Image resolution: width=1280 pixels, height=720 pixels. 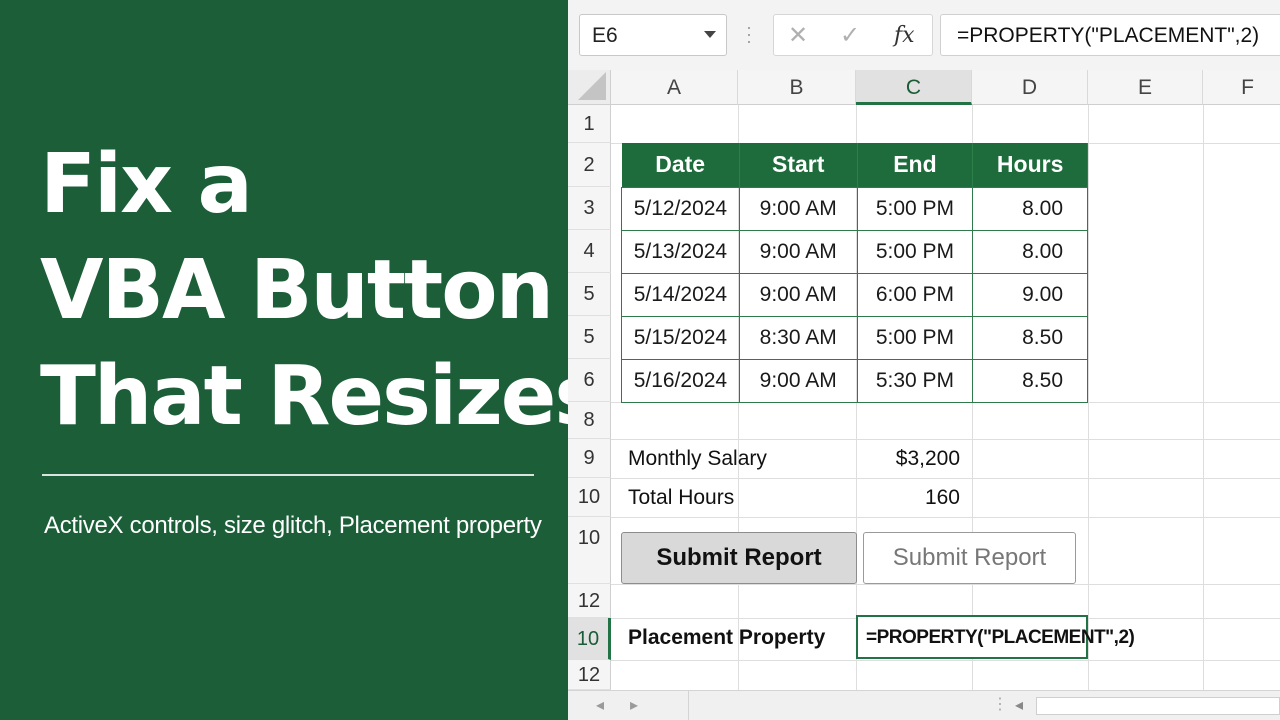 I want to click on horizontal-scrollbar, so click(x=1158, y=706).